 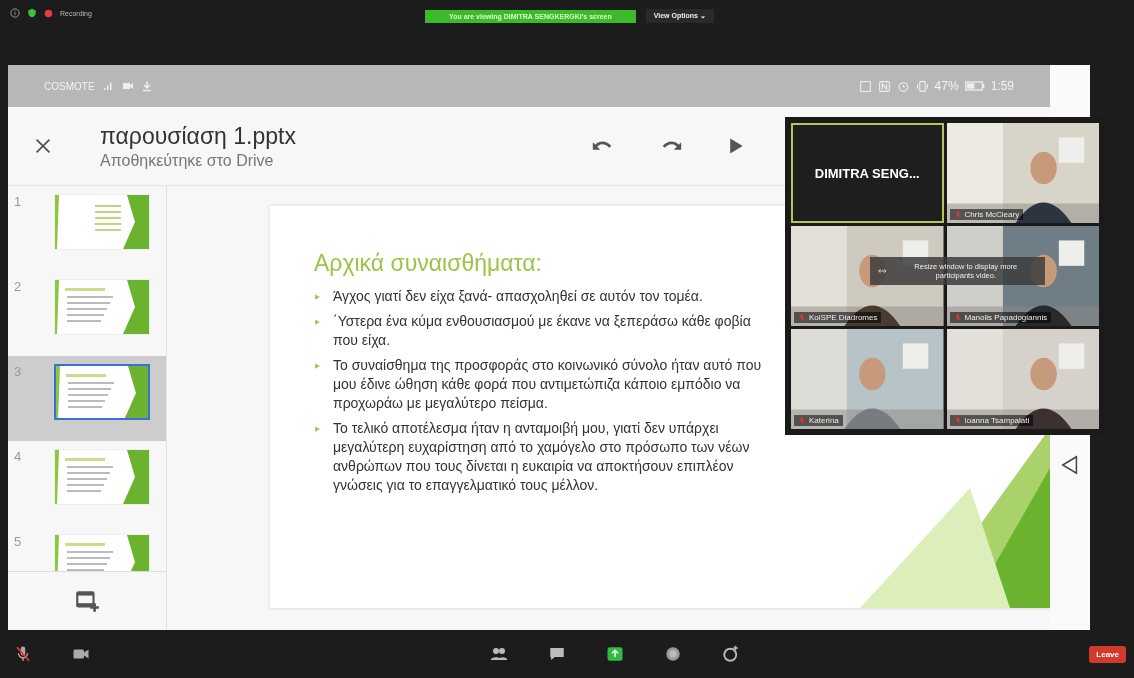 I want to click on bullet-text: Το συναίσθημα της προσφοράς στο κοινωνικό σύνολο ήταν αυτό που μου έδινε ώθηση κάθε φορά που αντιμετώπιζα κάποιο εμπόδιο να προχωράω με μεγαλύτερο πείσμα., so click(x=548, y=384).